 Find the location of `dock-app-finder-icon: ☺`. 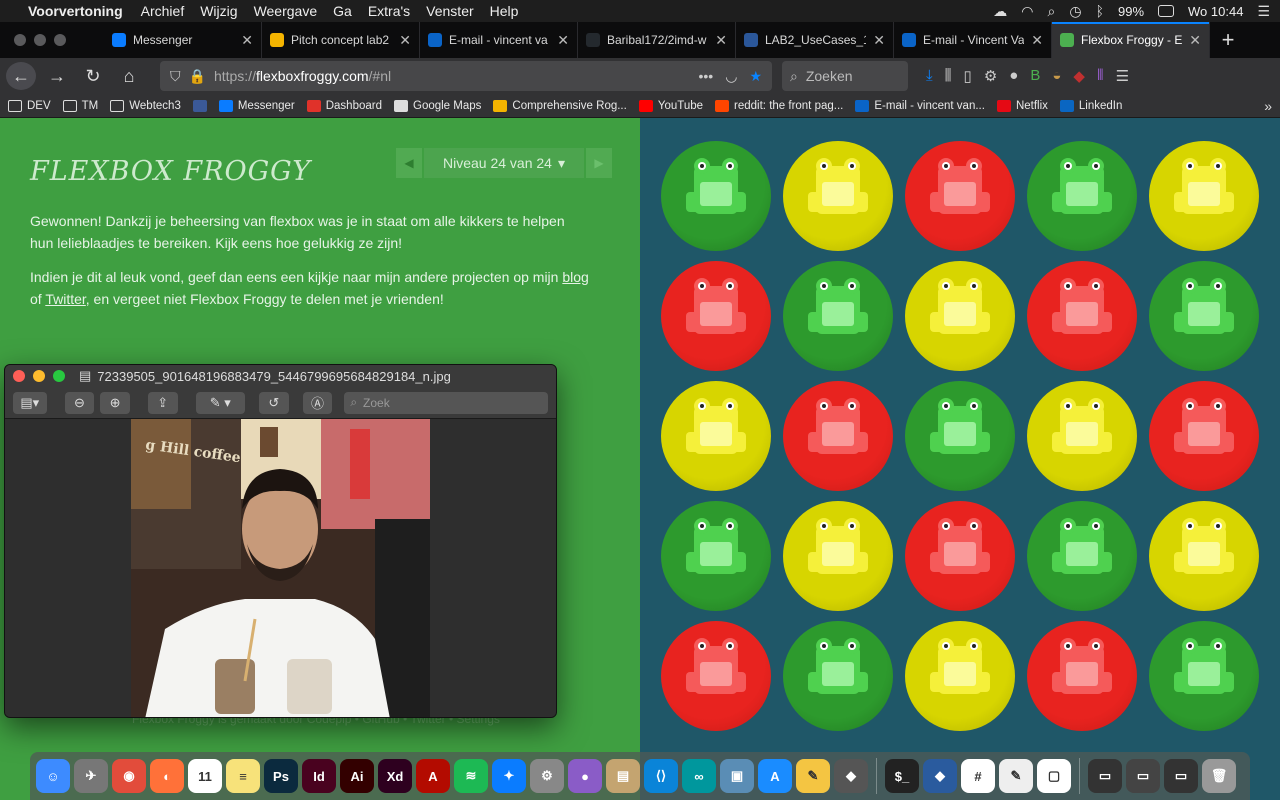

dock-app-finder-icon: ☺ is located at coordinates (53, 776).